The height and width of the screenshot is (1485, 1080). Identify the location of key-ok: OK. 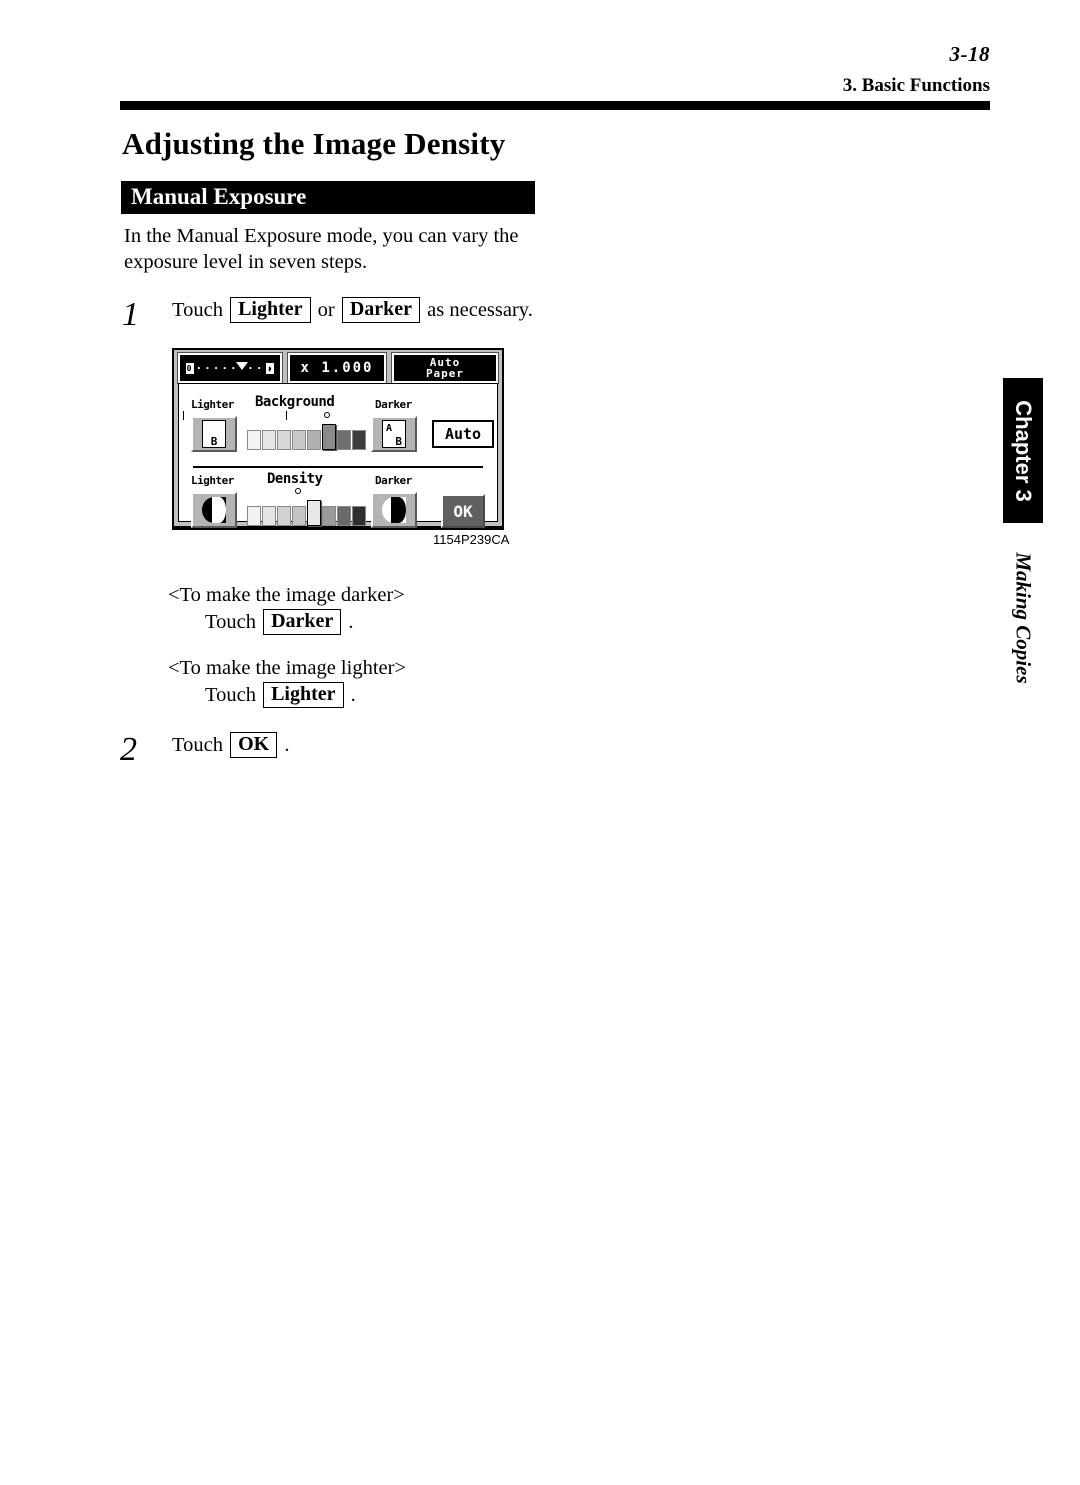
(254, 745).